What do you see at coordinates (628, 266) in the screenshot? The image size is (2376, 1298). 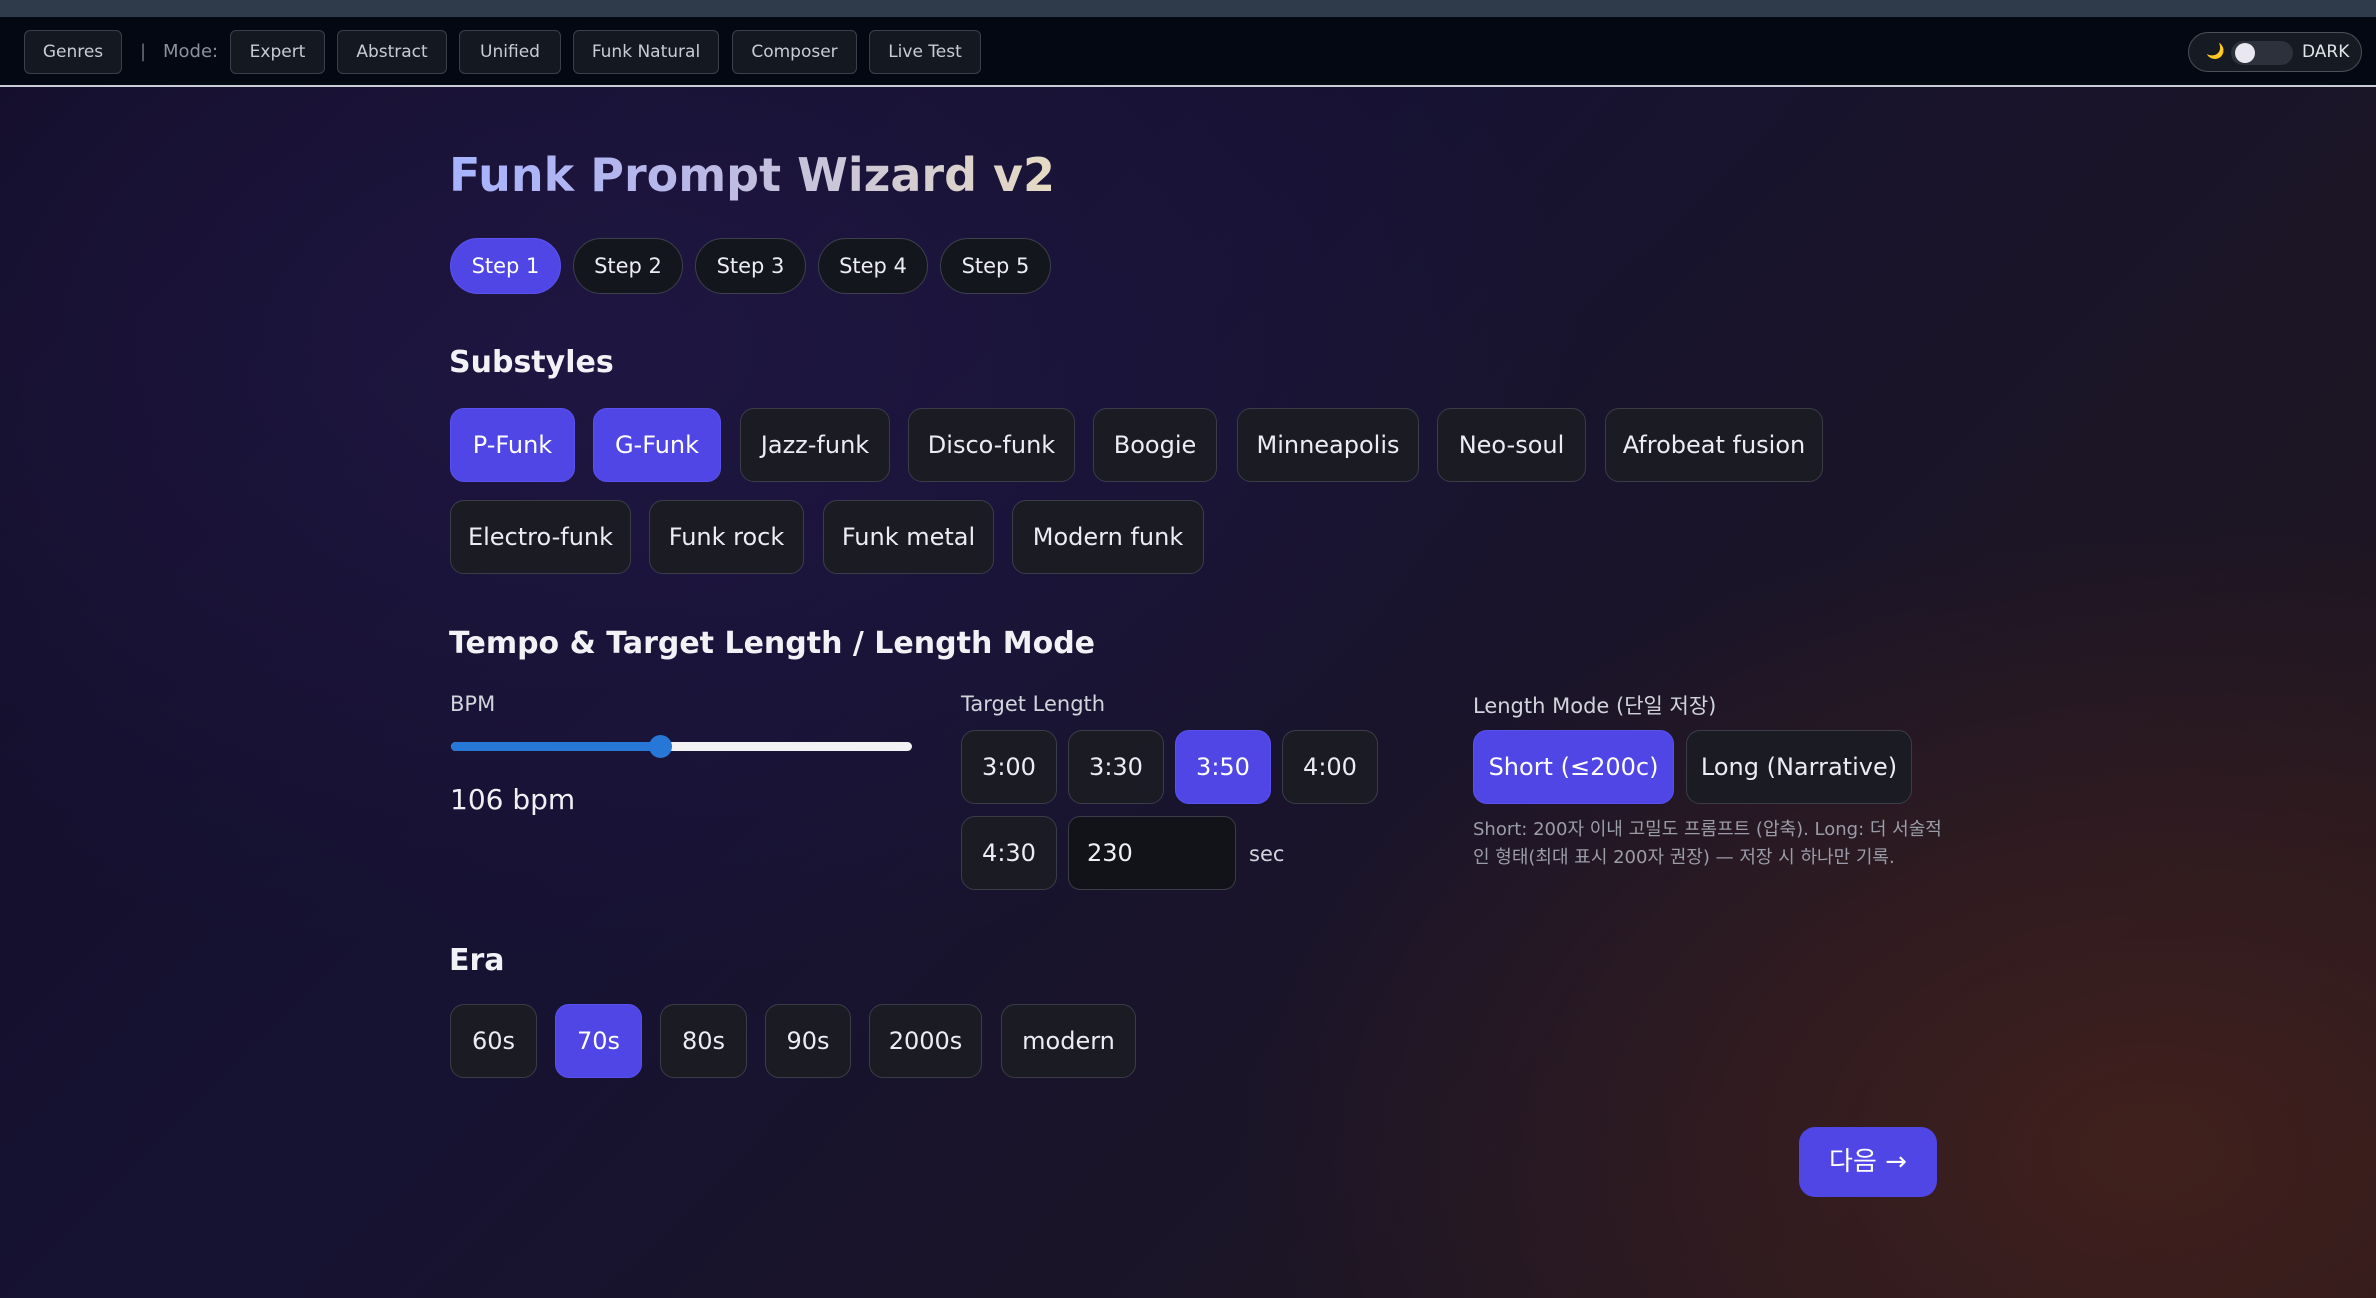 I see `step-2-tab: Step 2` at bounding box center [628, 266].